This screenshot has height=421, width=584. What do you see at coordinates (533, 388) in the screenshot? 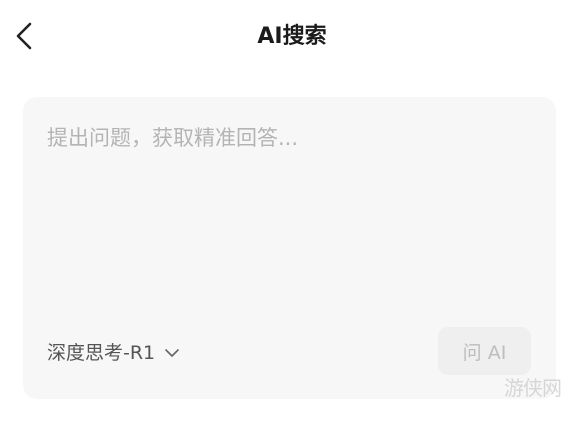
I see `watermark-logo: 游侠网` at bounding box center [533, 388].